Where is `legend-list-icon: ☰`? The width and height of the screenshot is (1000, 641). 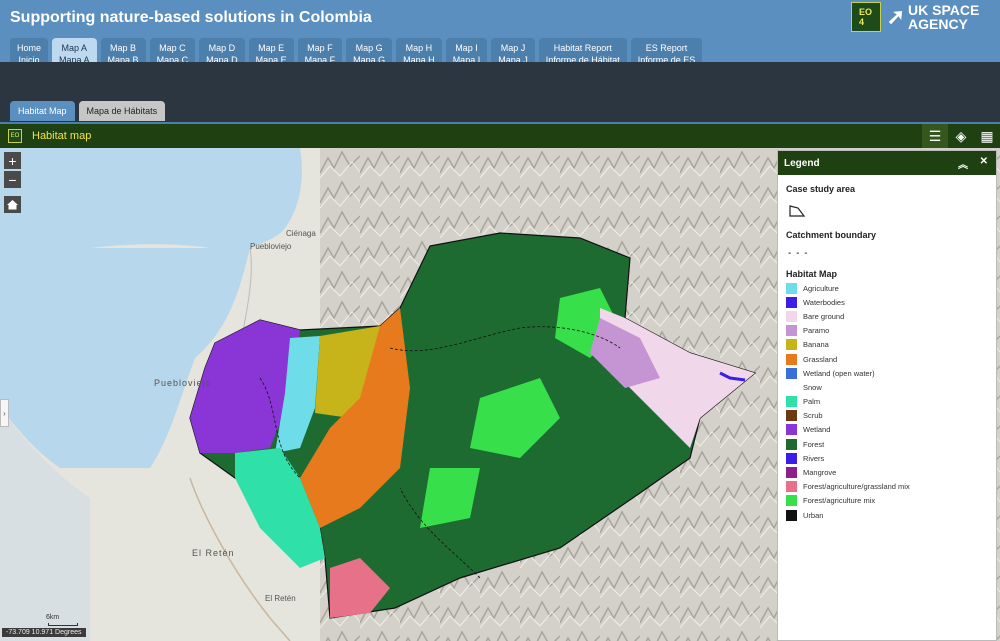
legend-list-icon: ☰ is located at coordinates (935, 136).